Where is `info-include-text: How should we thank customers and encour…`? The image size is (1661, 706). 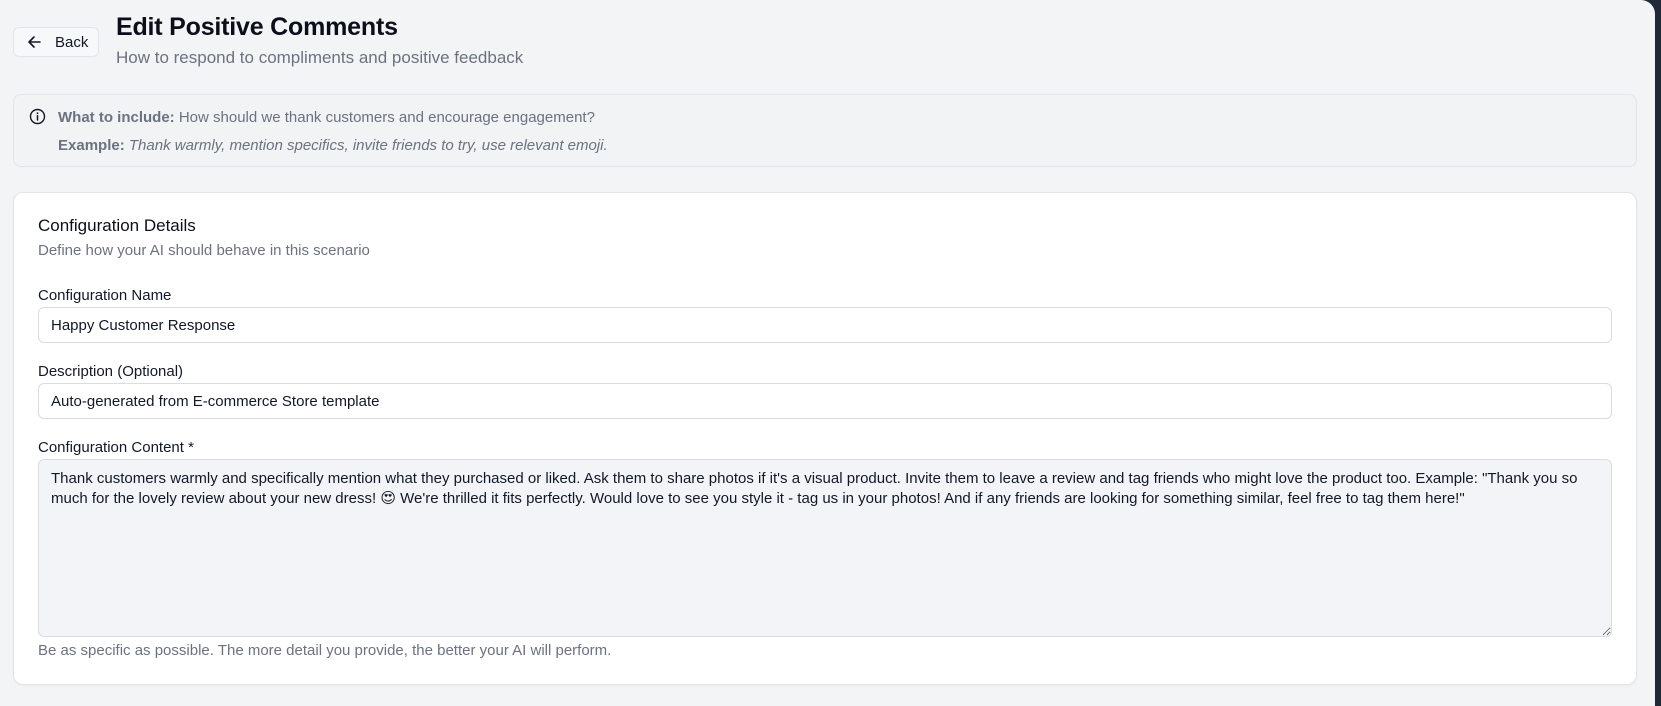 info-include-text: How should we thank customers and encour… is located at coordinates (386, 117).